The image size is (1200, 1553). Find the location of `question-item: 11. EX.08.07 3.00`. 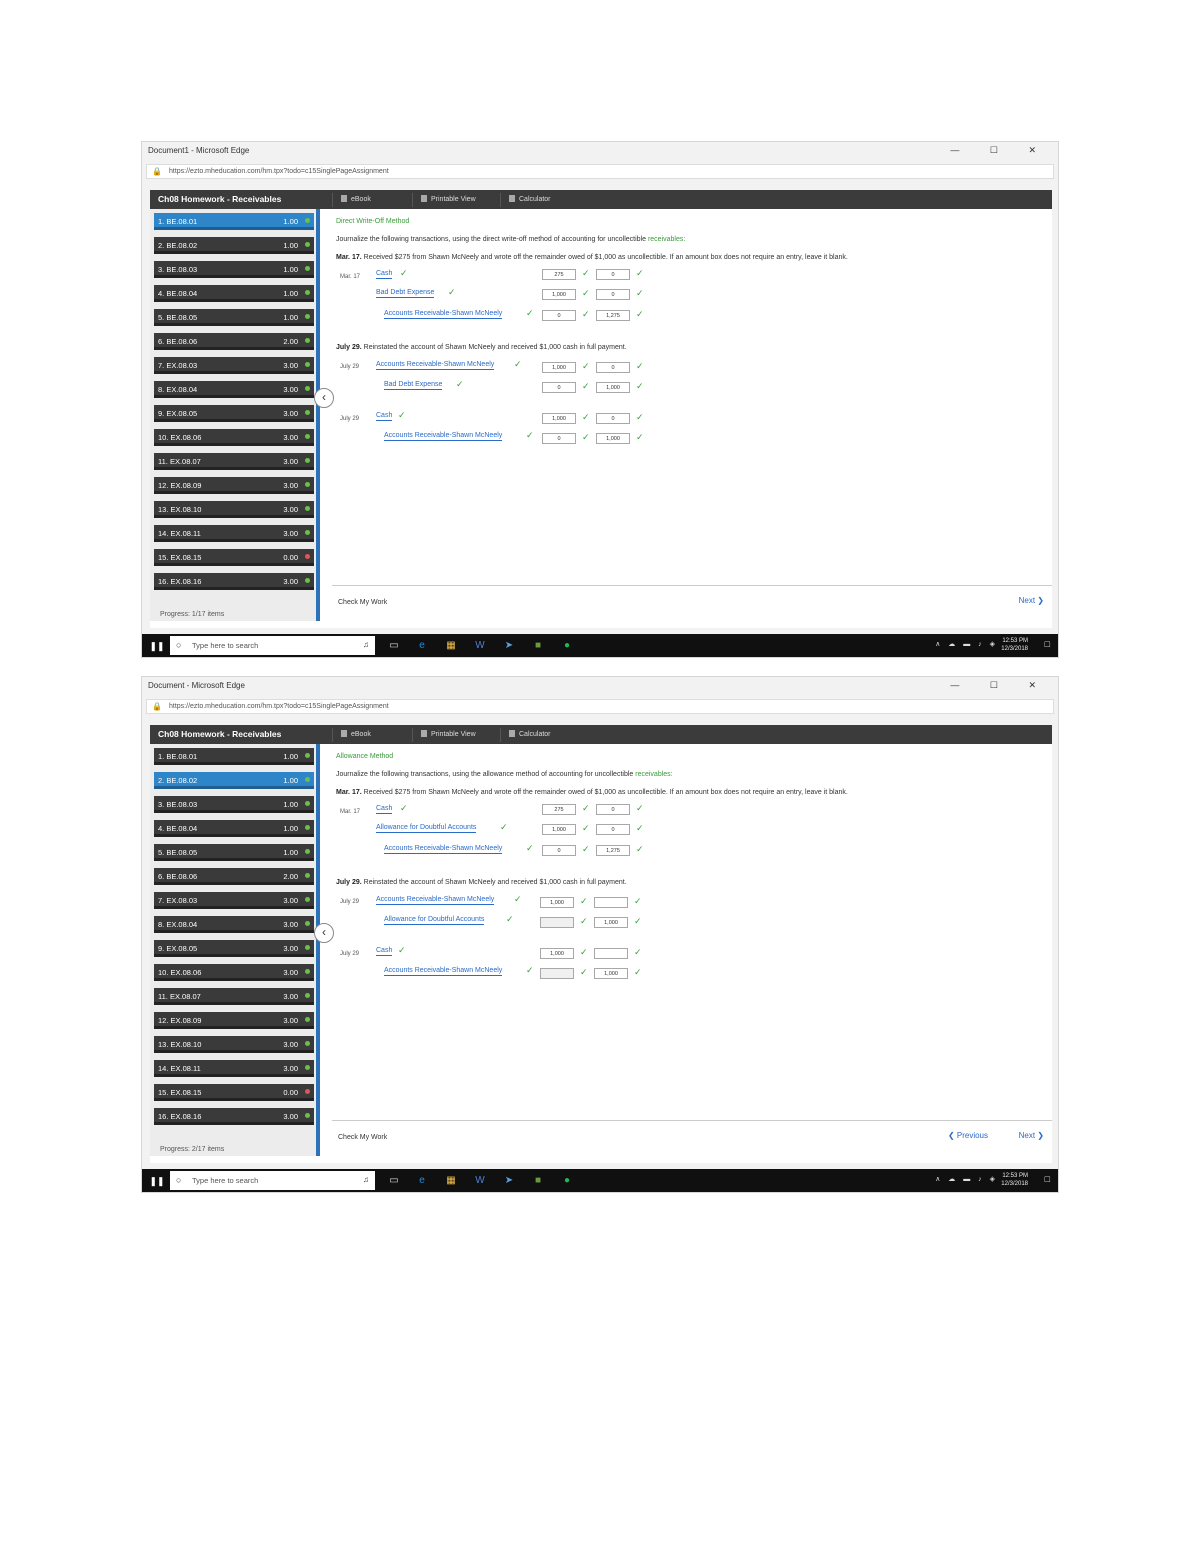

question-item: 11. EX.08.07 3.00 is located at coordinates (234, 996).